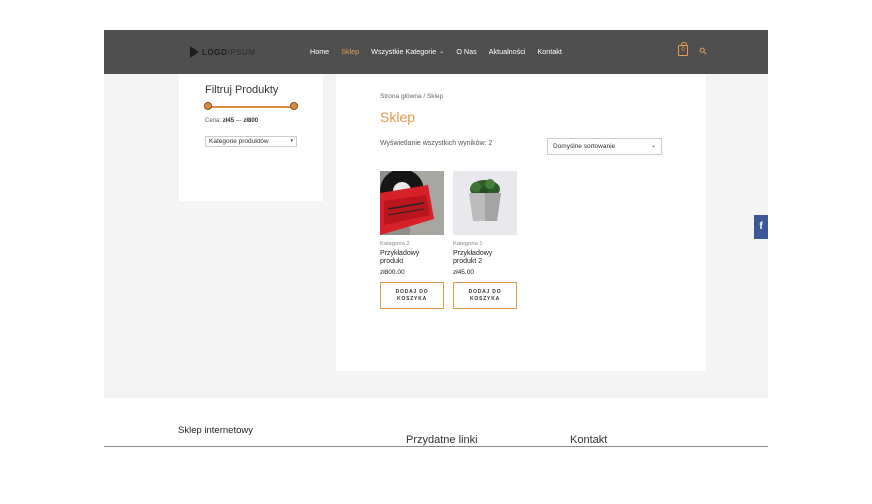 The image size is (872, 504). Describe the element at coordinates (549, 51) in the screenshot. I see `nav-item-kontakt: Kontakt` at that location.